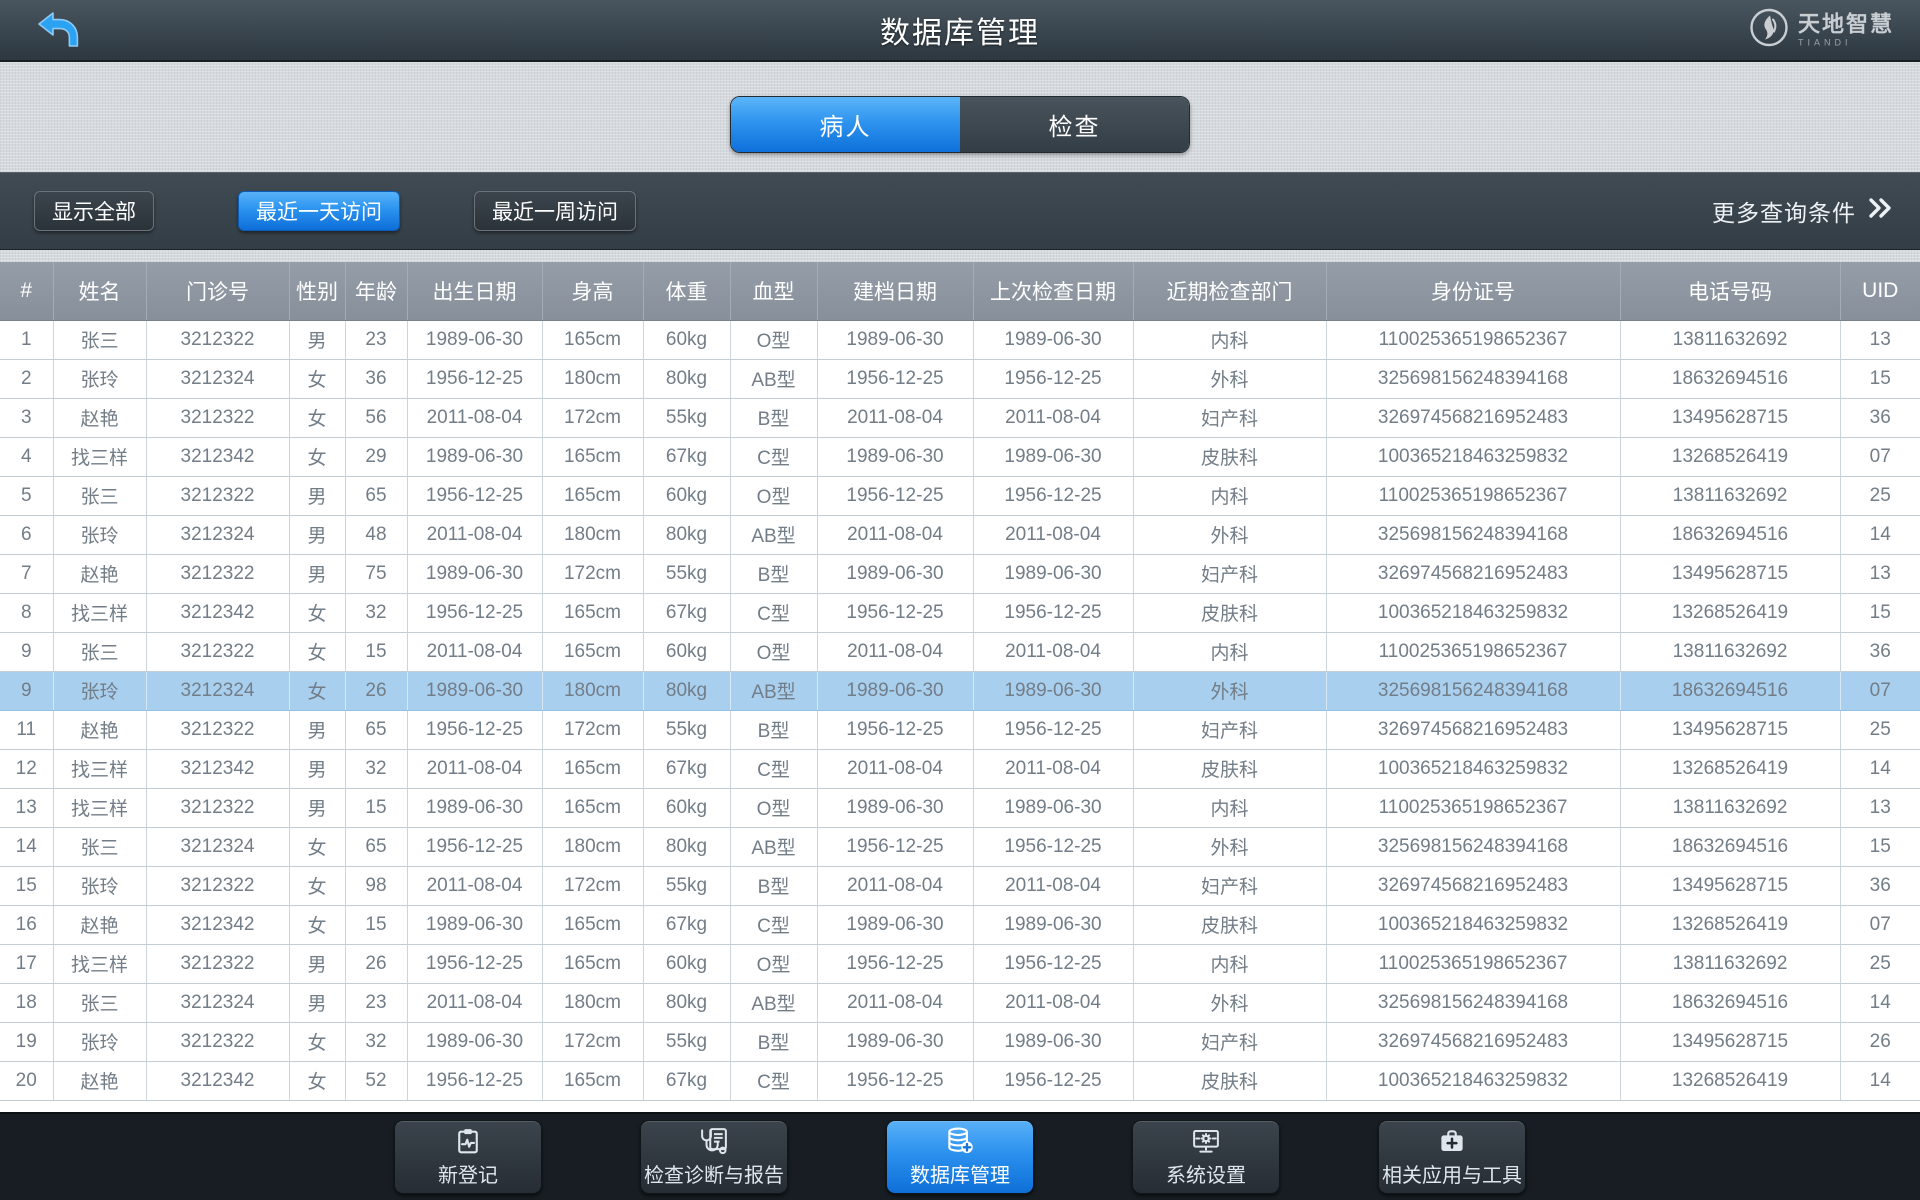 The image size is (1920, 1200). Describe the element at coordinates (376, 340) in the screenshot. I see `table-cell: 23` at that location.